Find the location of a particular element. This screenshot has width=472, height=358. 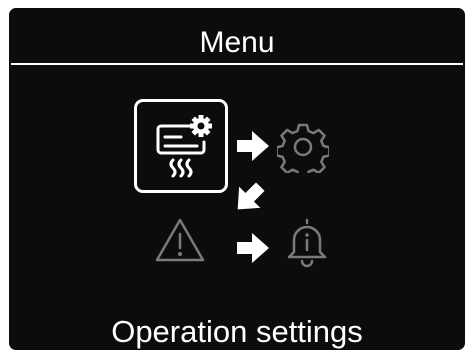

gear-icon is located at coordinates (303, 148).